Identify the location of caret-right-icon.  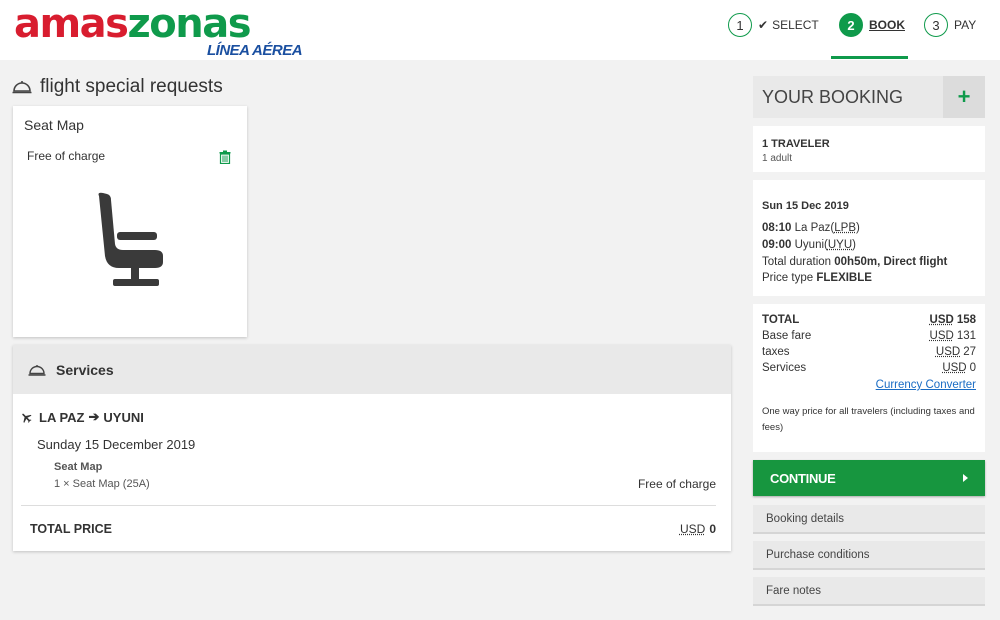
(965, 478).